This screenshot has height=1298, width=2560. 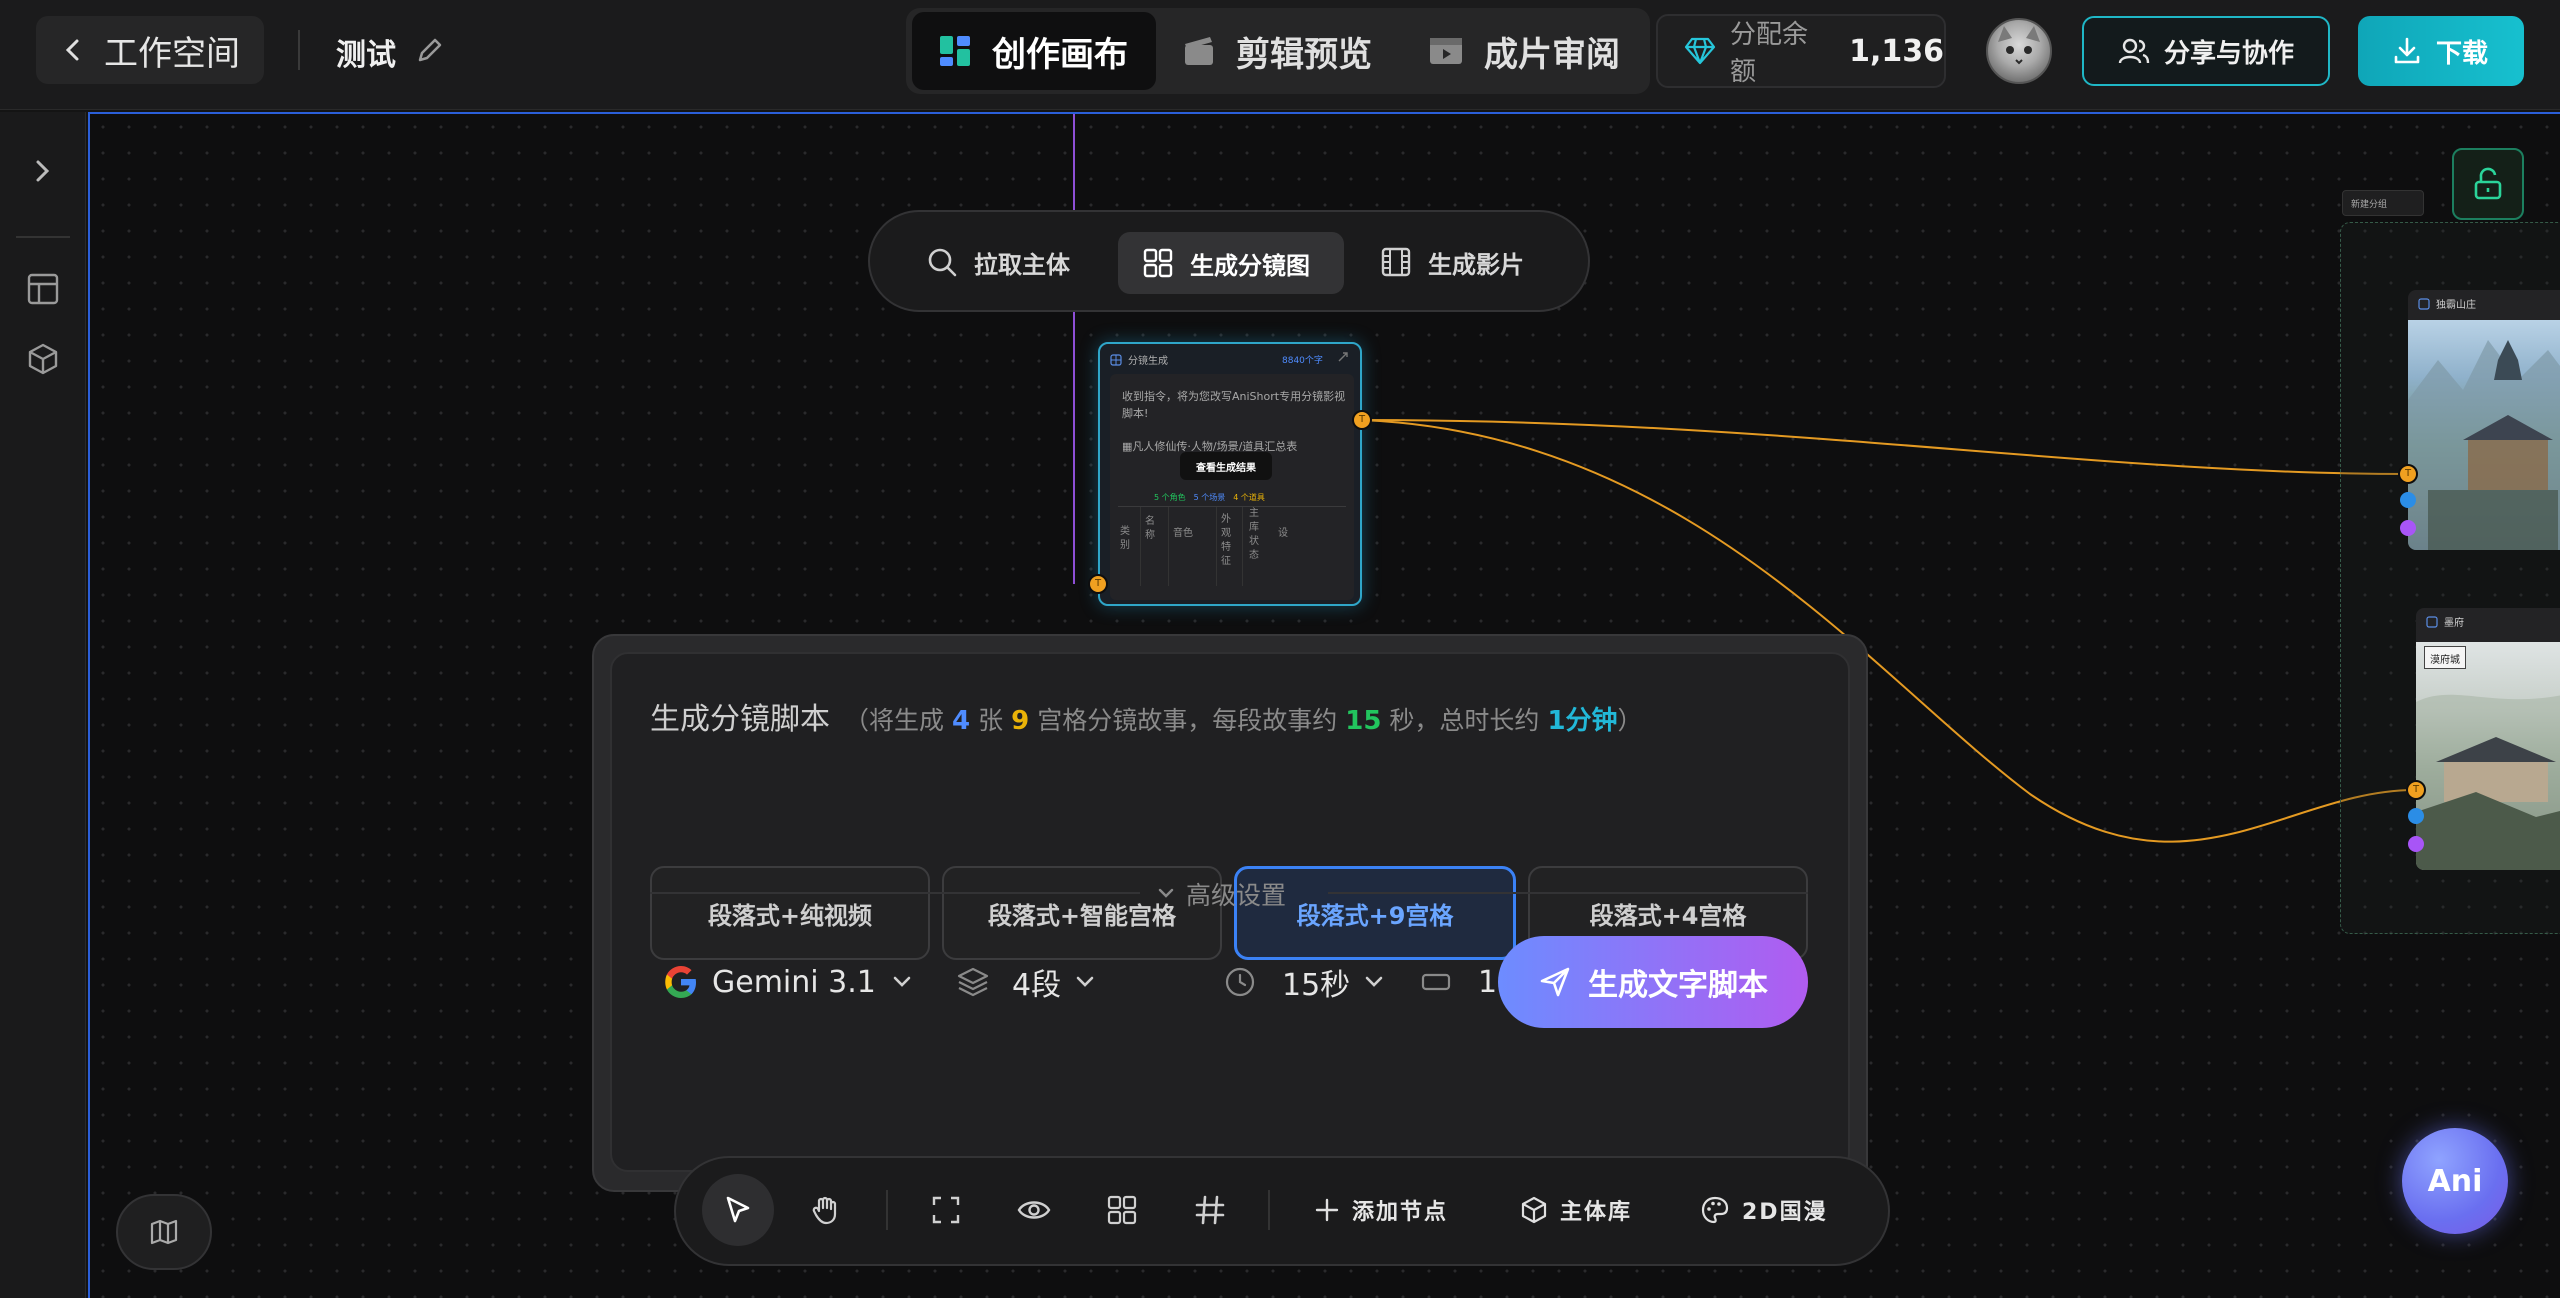 I want to click on group-label-tag: 新建分组, so click(x=2383, y=203).